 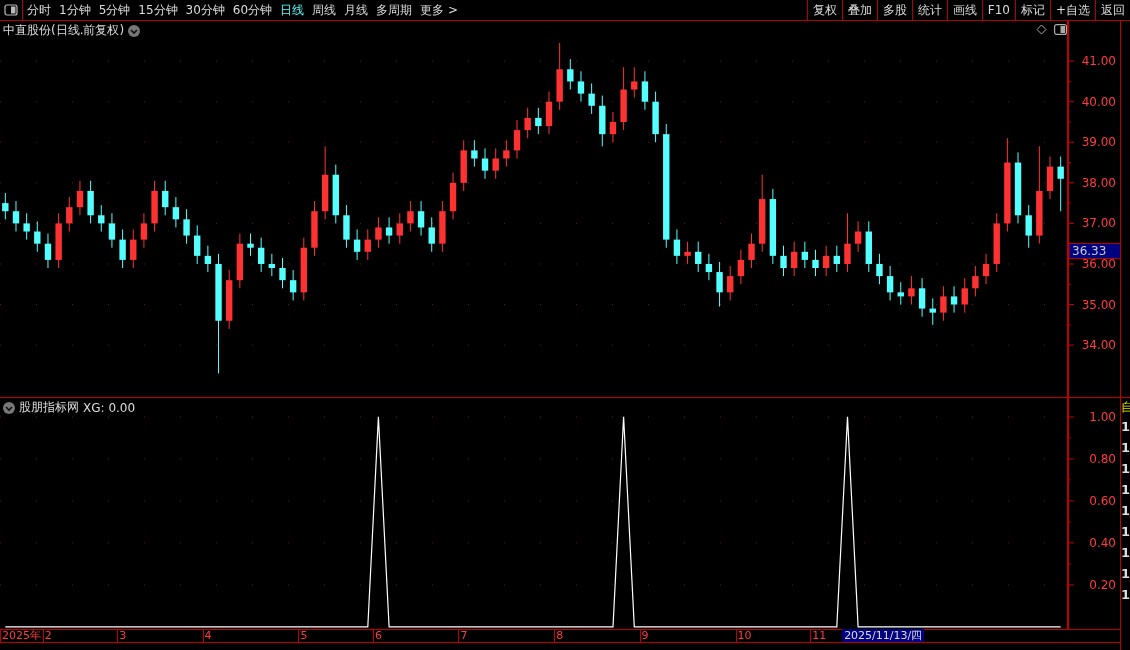 I want to click on indicator-title: 股朋指标网, so click(x=49, y=407).